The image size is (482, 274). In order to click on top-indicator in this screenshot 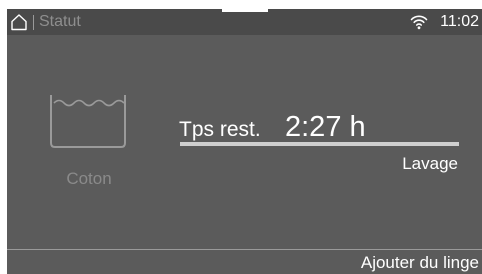, I will do `click(245, 10)`.